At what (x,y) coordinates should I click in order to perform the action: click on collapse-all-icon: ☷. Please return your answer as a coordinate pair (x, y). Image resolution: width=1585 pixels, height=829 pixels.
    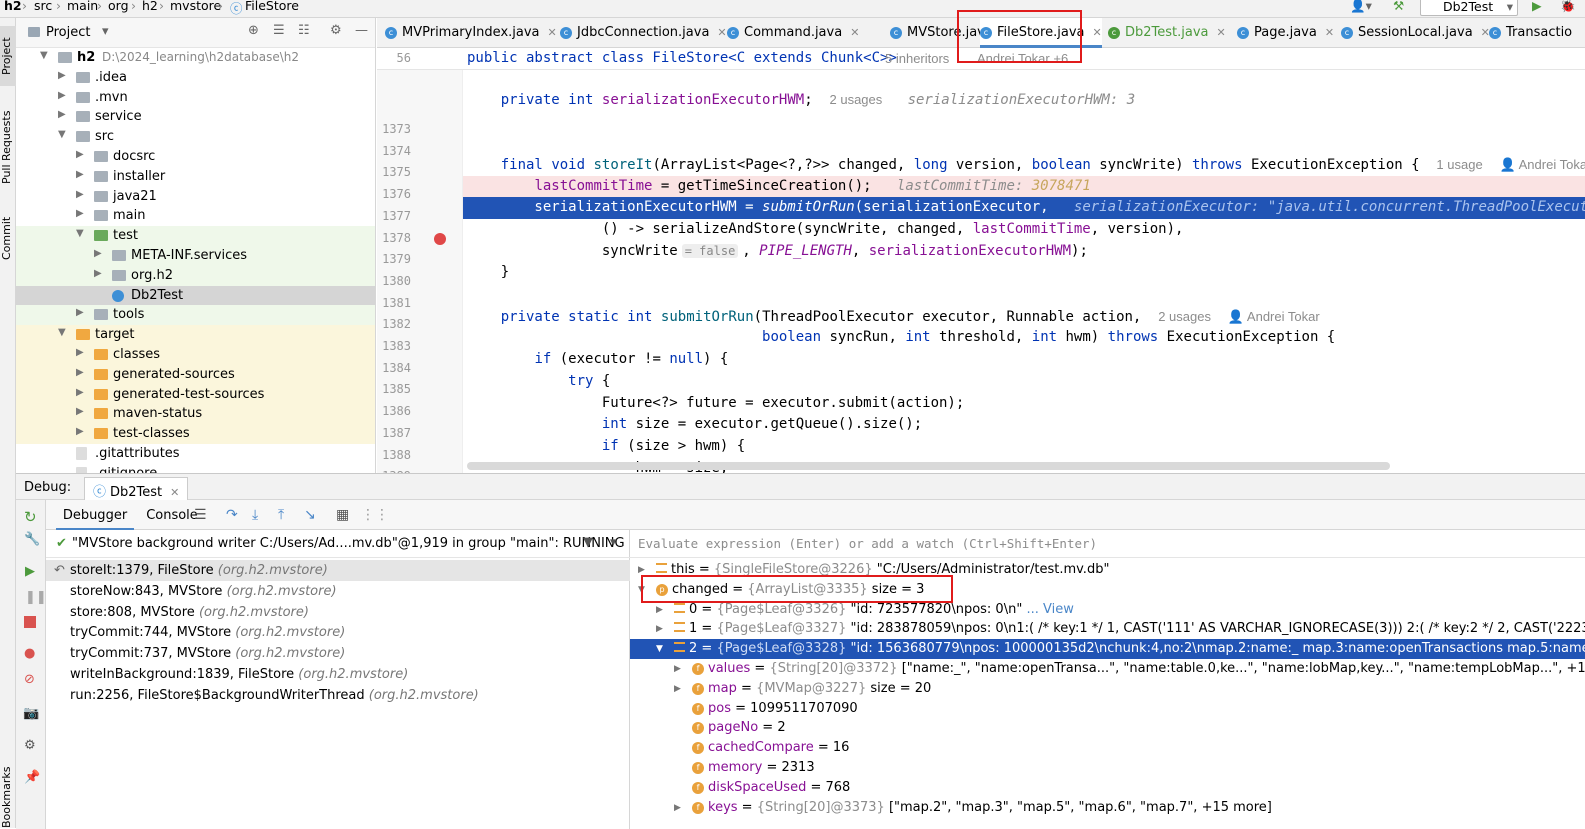
    Looking at the image, I should click on (304, 30).